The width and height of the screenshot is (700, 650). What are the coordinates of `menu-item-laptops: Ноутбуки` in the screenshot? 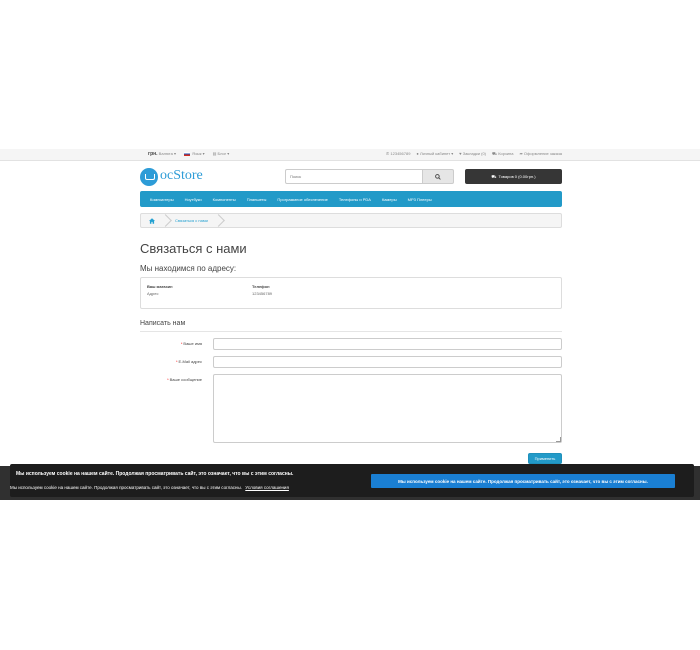 It's located at (193, 199).